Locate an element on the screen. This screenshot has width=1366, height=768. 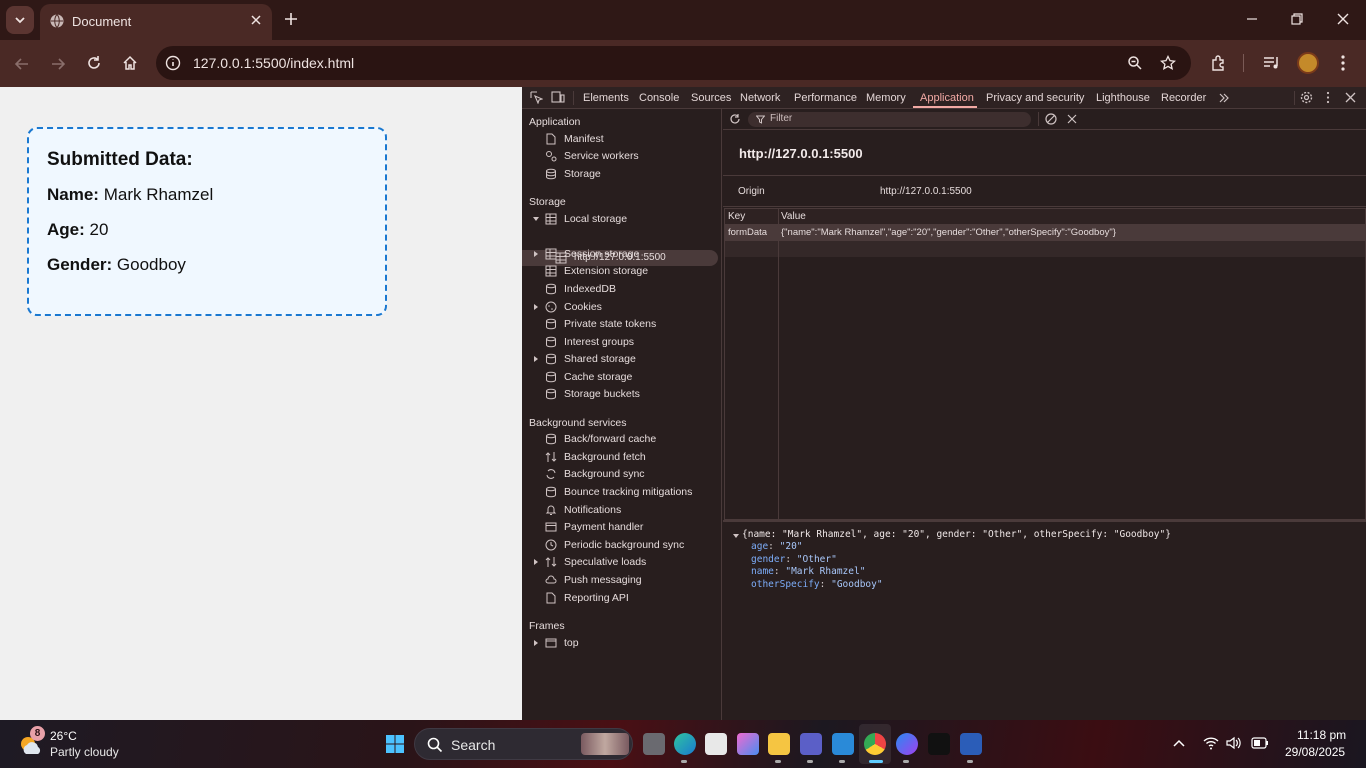
sidebar-item-notifications: Notifications is located at coordinates (592, 510).